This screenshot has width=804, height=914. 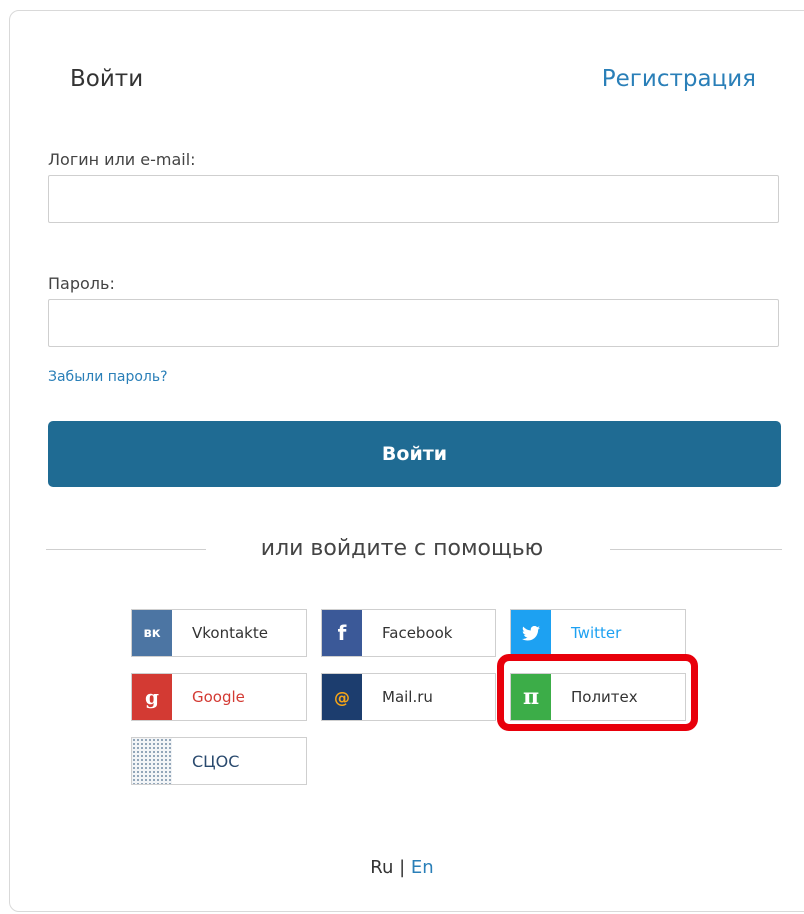 What do you see at coordinates (342, 633) in the screenshot?
I see `facebook-icon: f` at bounding box center [342, 633].